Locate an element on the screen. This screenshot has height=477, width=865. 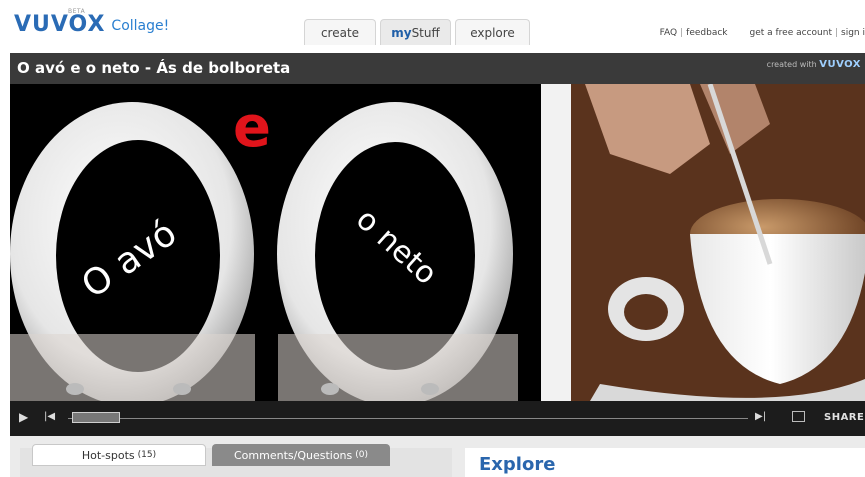
artwork-red-letter: e is located at coordinates (252, 127).